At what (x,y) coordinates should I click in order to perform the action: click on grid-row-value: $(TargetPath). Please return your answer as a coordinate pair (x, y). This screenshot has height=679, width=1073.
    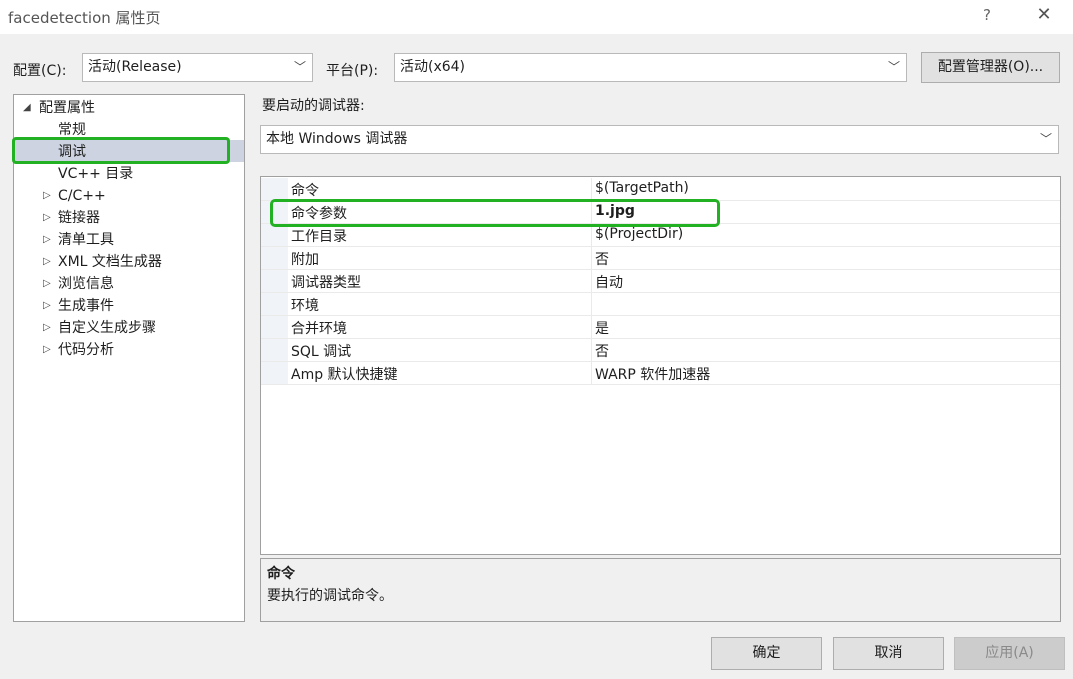
    Looking at the image, I should click on (642, 188).